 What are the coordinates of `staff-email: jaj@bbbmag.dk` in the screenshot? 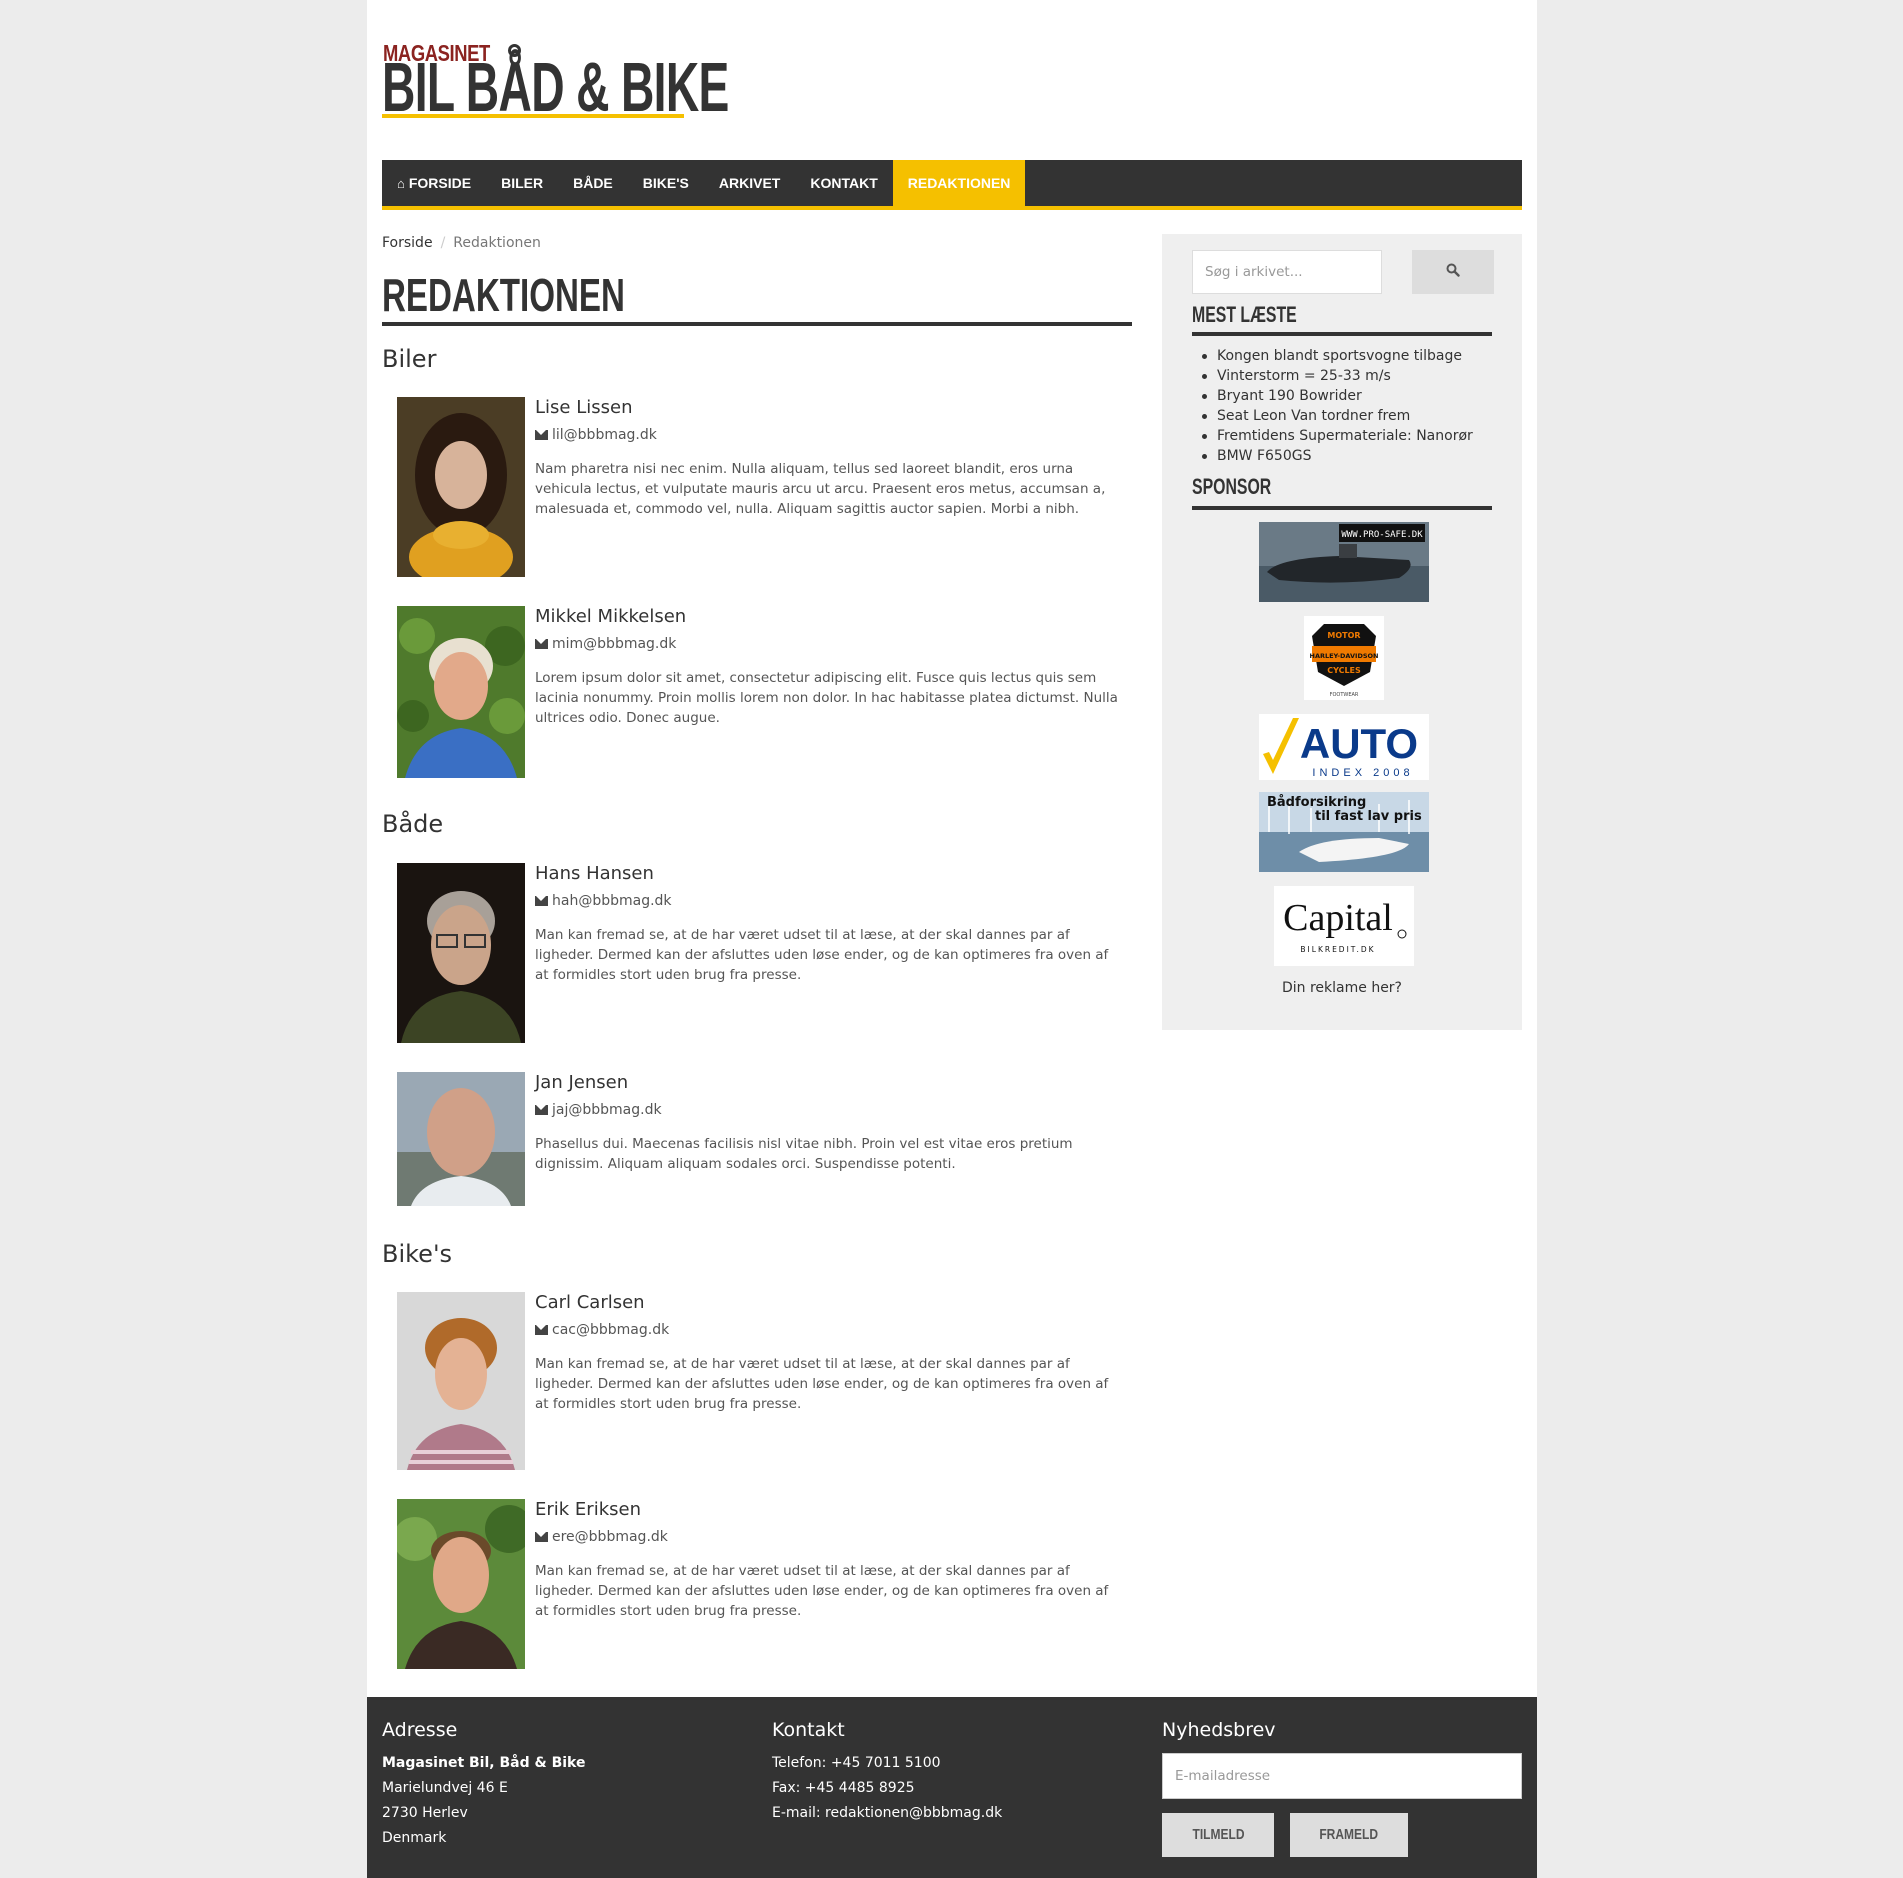 It's located at (598, 1110).